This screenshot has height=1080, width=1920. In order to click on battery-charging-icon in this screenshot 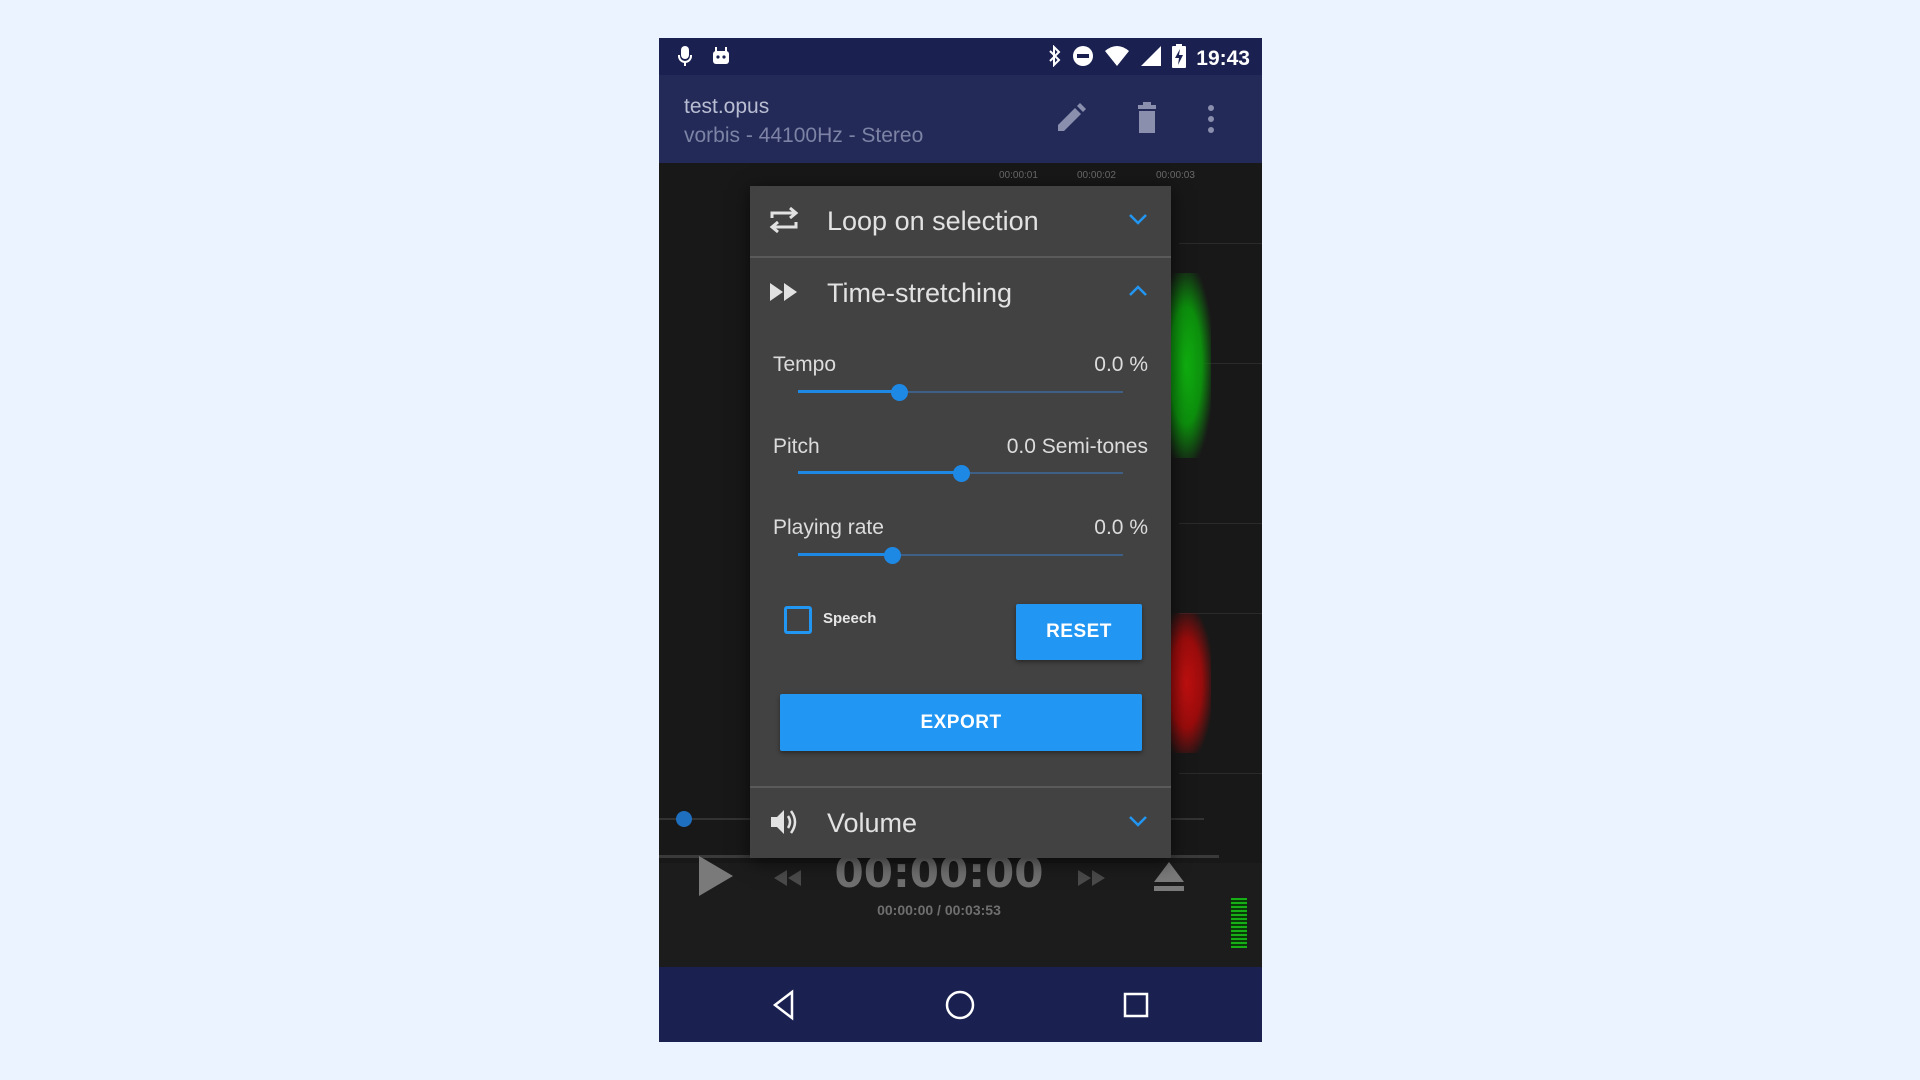, I will do `click(1179, 58)`.